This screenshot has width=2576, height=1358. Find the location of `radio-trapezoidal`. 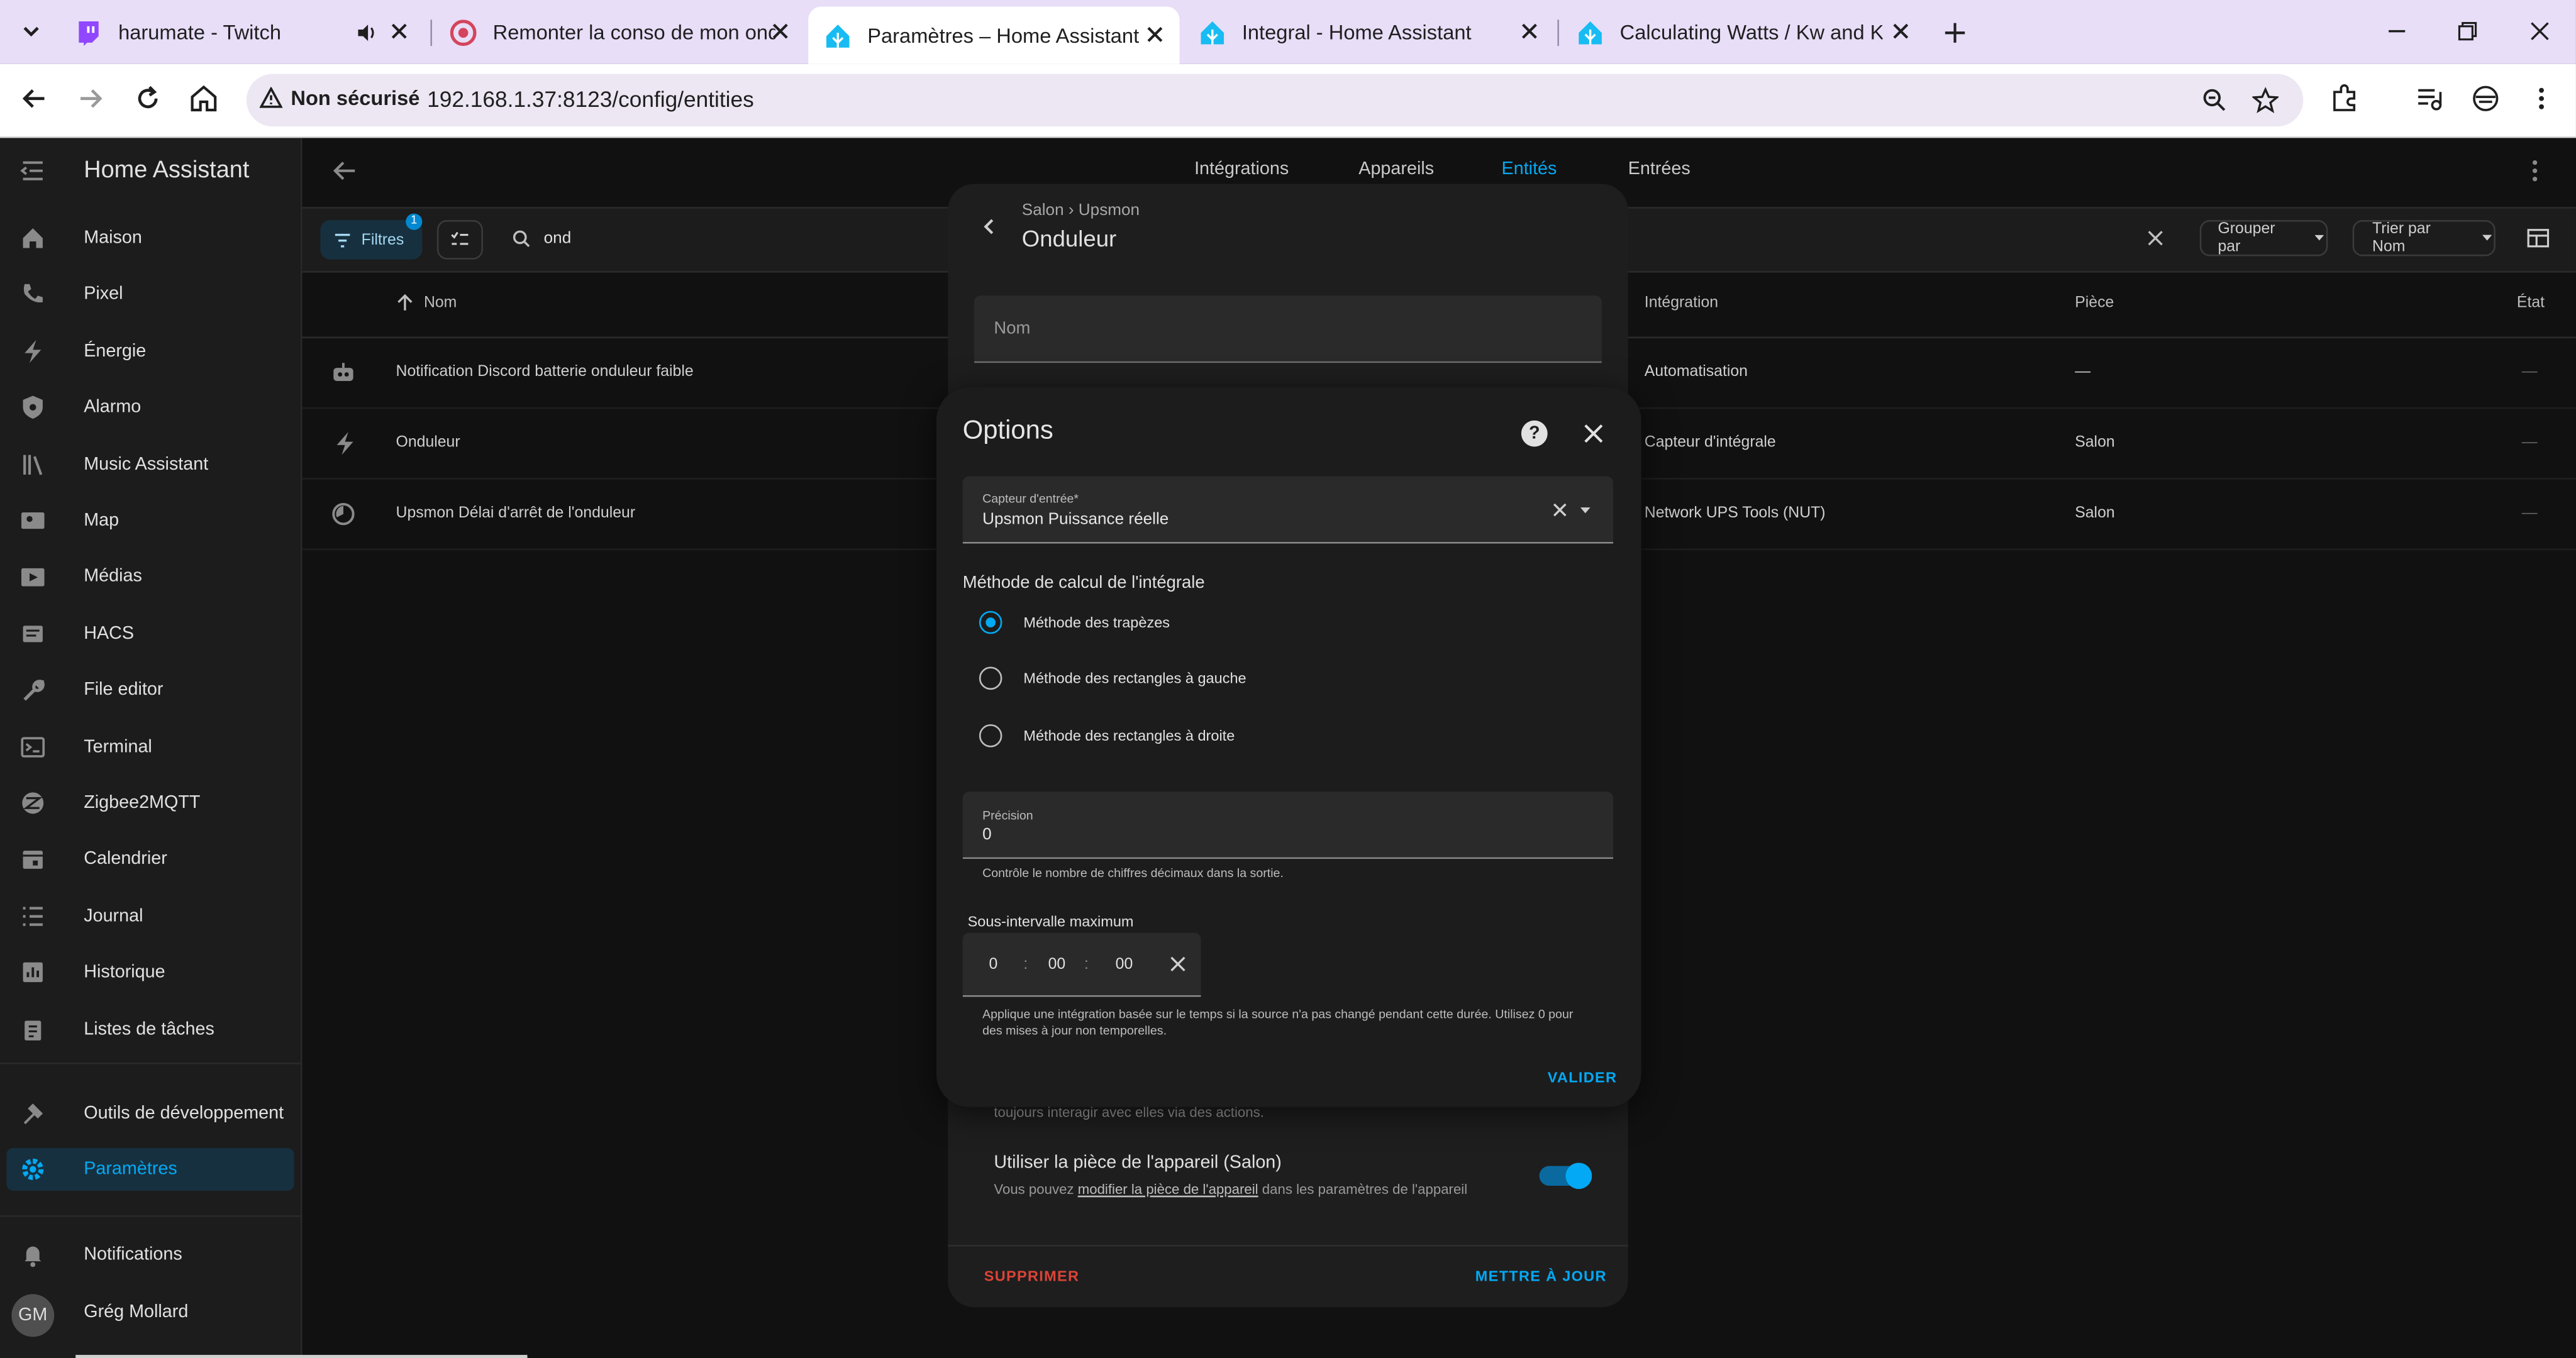

radio-trapezoidal is located at coordinates (990, 622).